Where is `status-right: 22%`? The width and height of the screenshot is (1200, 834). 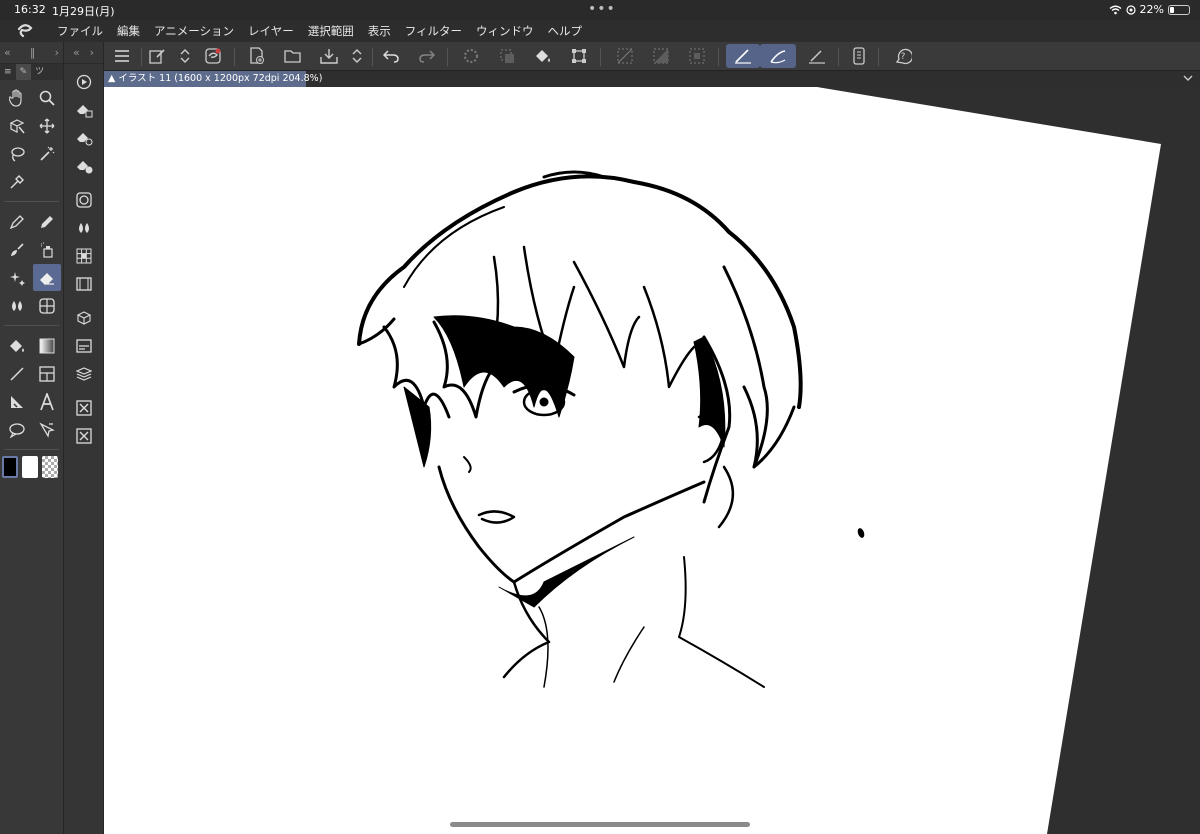
status-right: 22% is located at coordinates (1149, 9).